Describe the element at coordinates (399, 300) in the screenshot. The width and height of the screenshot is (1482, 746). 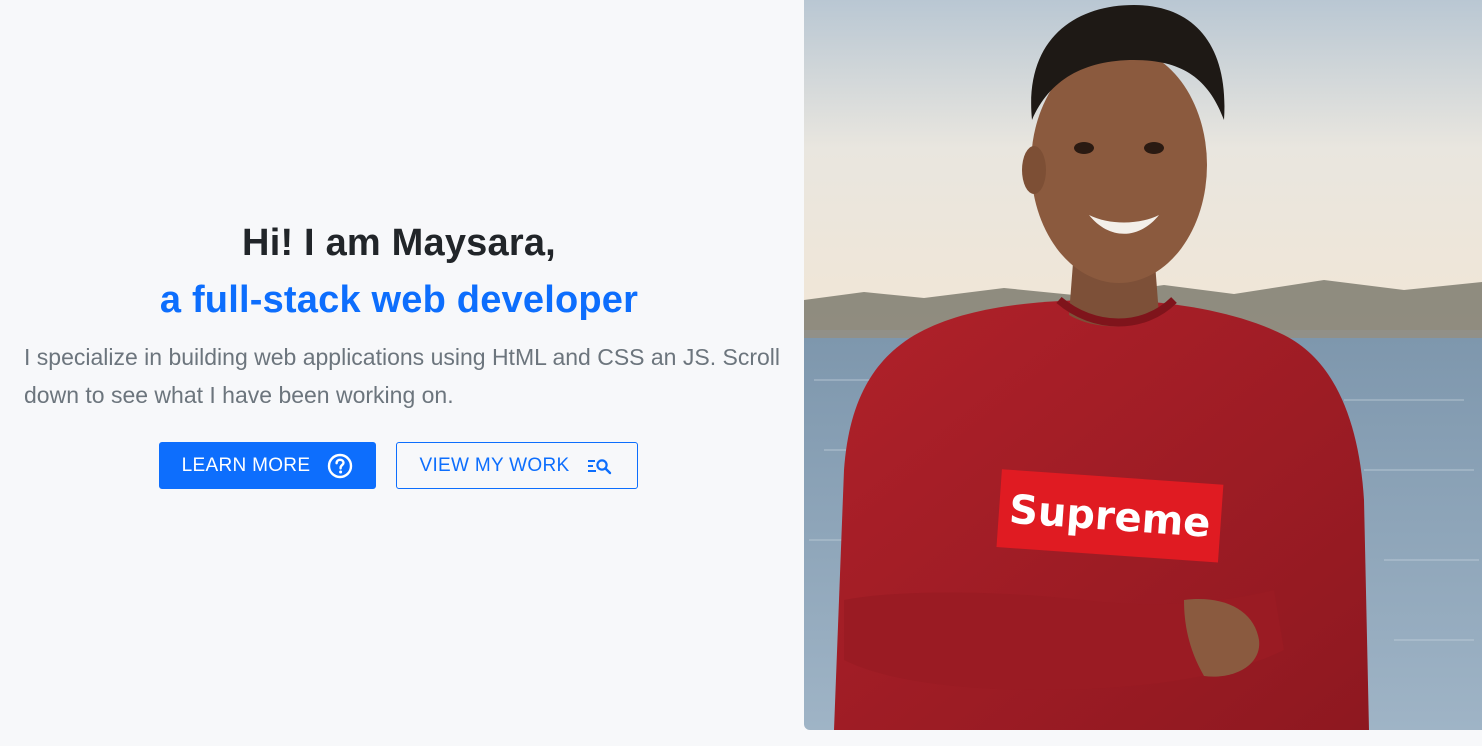
I see `hero-role: a full-stack web developer` at that location.